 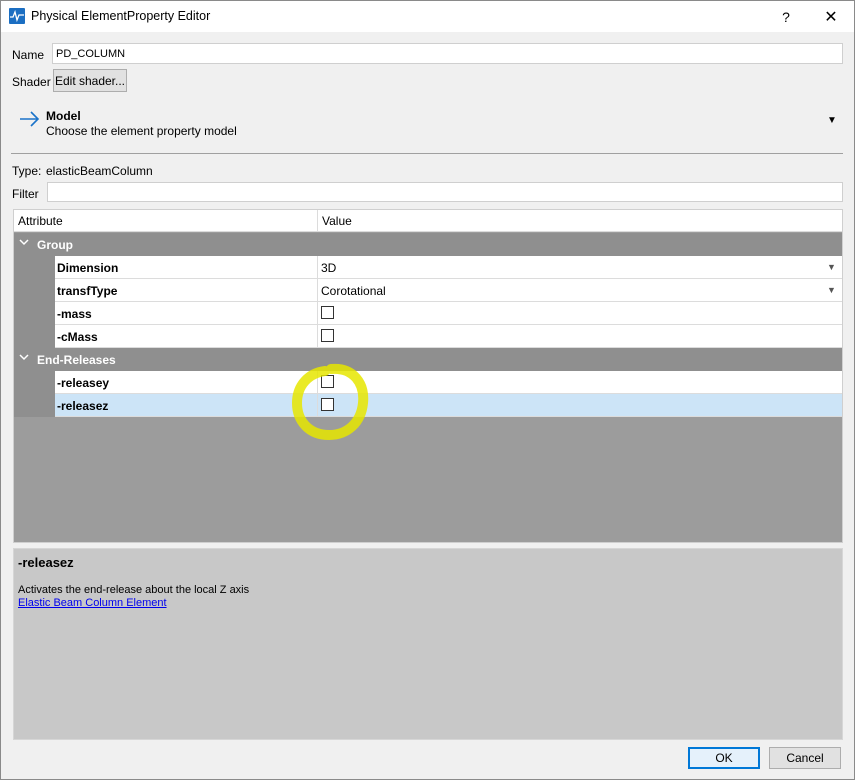 What do you see at coordinates (428, 290) in the screenshot?
I see `table-row: transfType Corotational ▼` at bounding box center [428, 290].